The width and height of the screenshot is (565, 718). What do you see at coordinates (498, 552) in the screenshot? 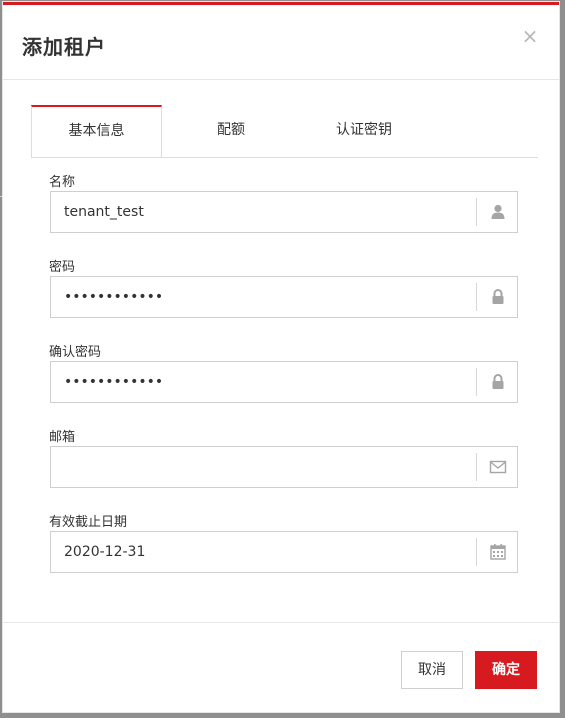
I see `calendar-icon` at bounding box center [498, 552].